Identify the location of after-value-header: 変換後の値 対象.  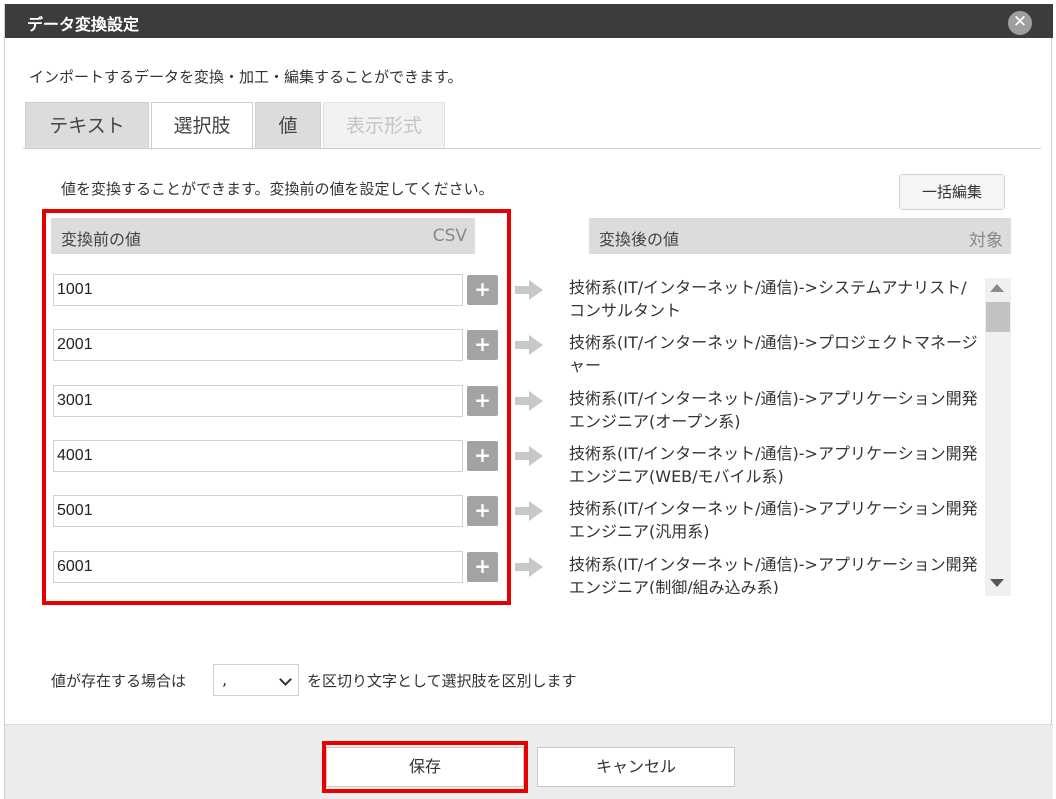
(800, 236).